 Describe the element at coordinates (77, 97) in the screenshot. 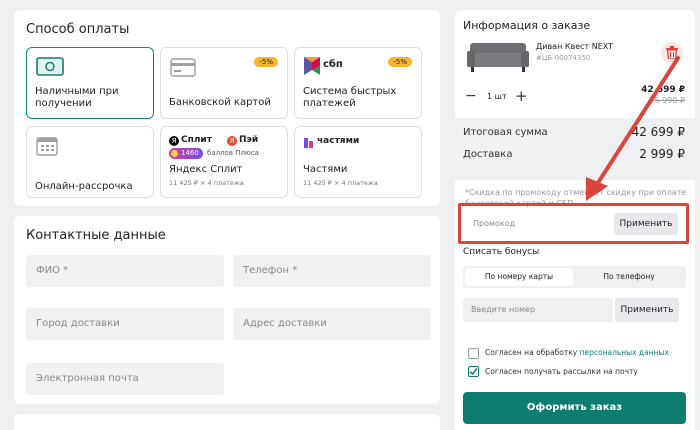

I see `payment-method-label: Наличными при получении` at that location.